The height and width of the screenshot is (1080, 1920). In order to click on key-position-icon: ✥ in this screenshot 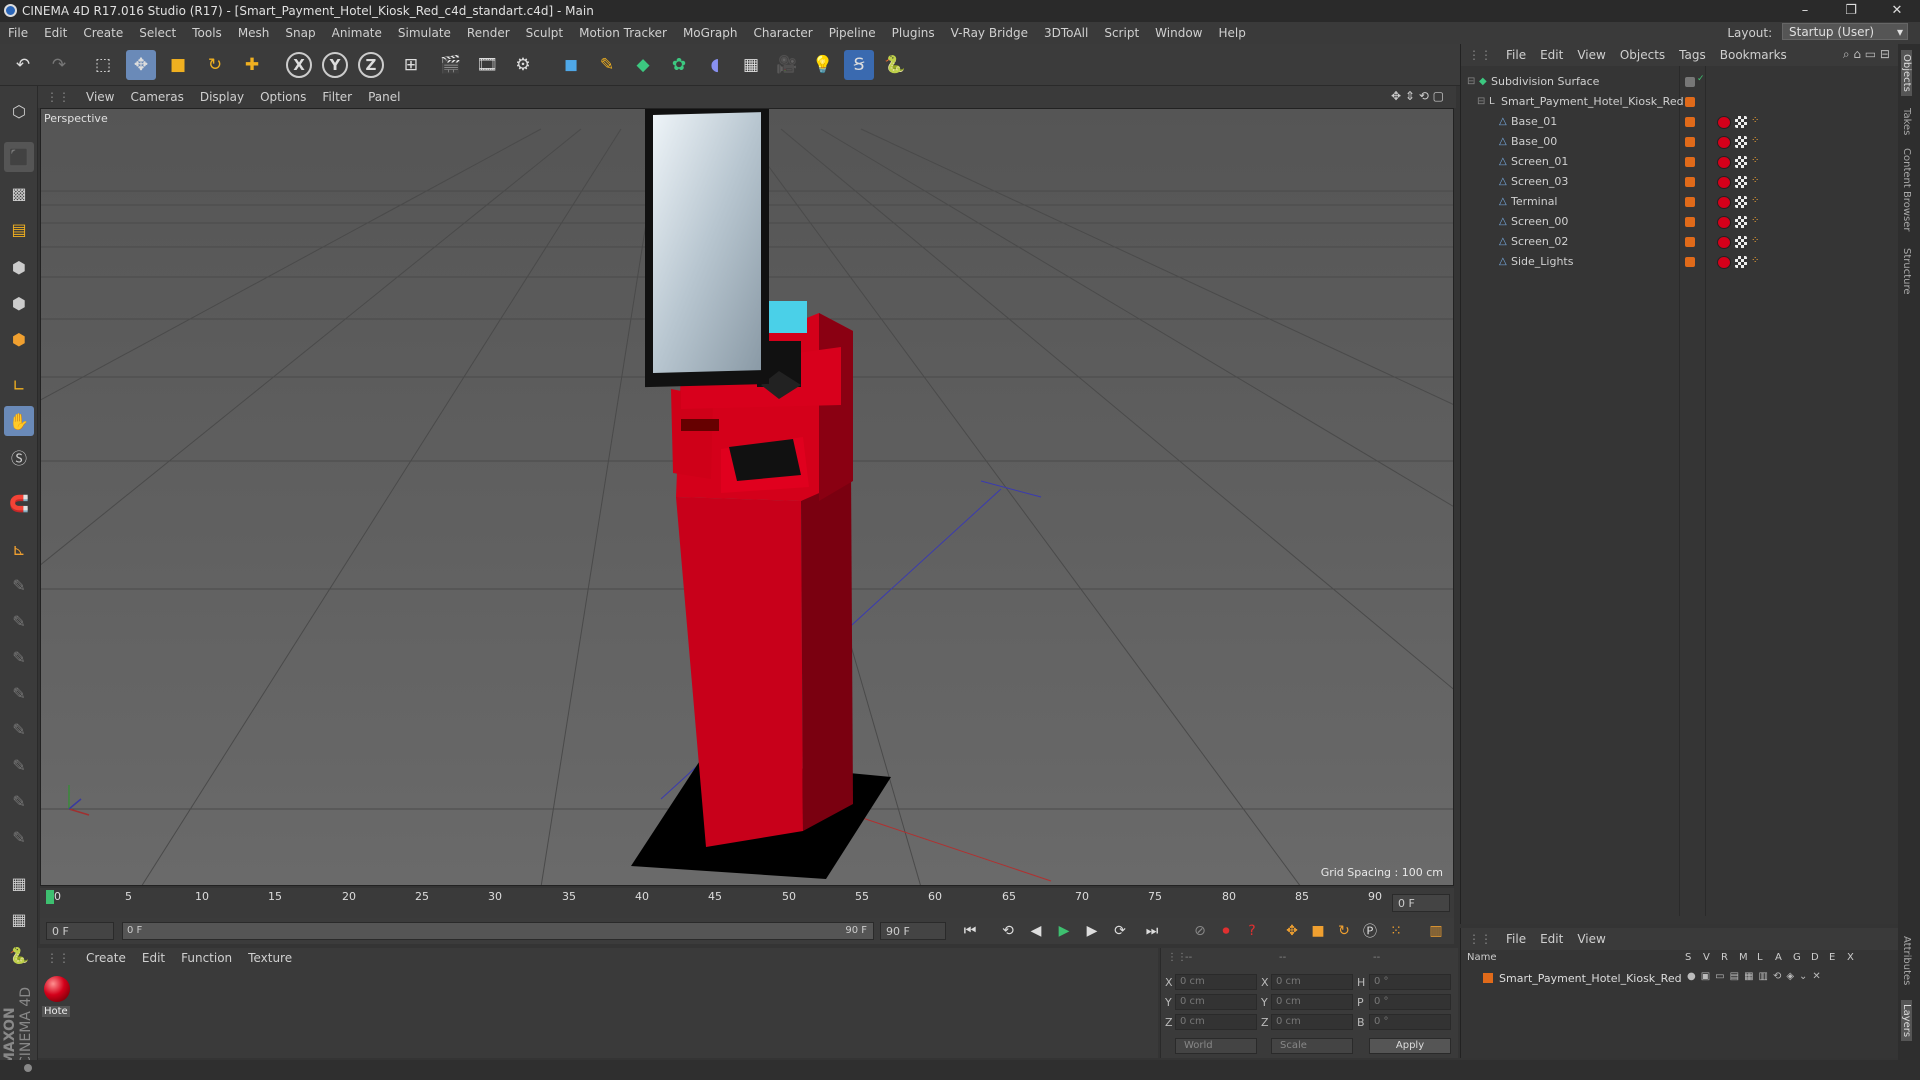, I will do `click(1292, 931)`.